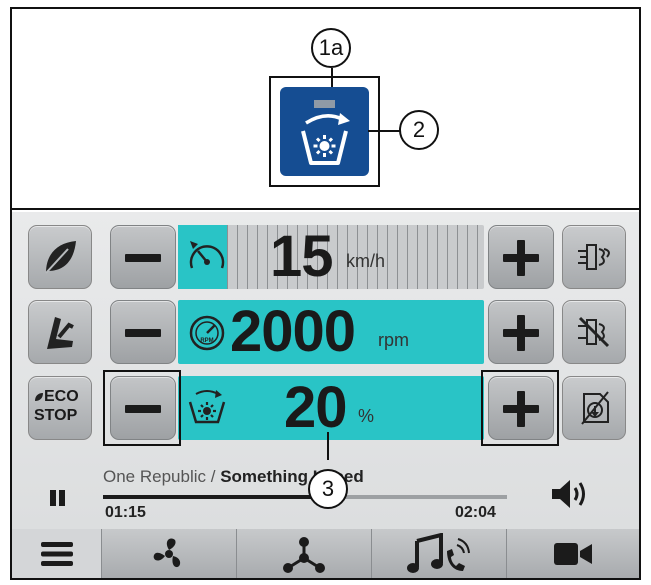 This screenshot has width=651, height=585. I want to click on fan-unit: %, so click(366, 416).